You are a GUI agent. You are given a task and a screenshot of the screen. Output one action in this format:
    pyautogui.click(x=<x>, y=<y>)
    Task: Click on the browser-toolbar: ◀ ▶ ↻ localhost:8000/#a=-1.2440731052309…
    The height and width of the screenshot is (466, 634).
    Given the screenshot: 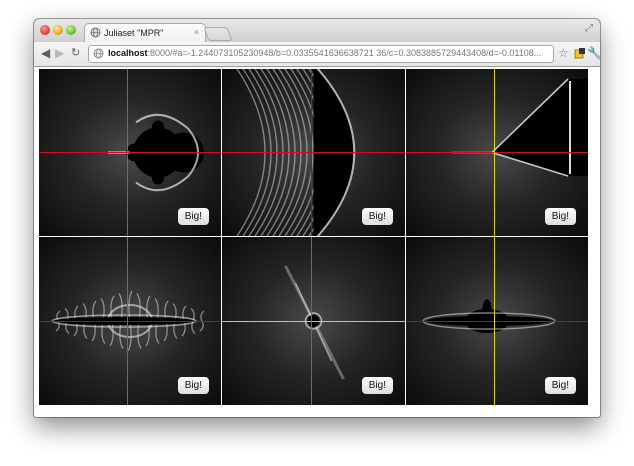 What is the action you would take?
    pyautogui.click(x=317, y=54)
    